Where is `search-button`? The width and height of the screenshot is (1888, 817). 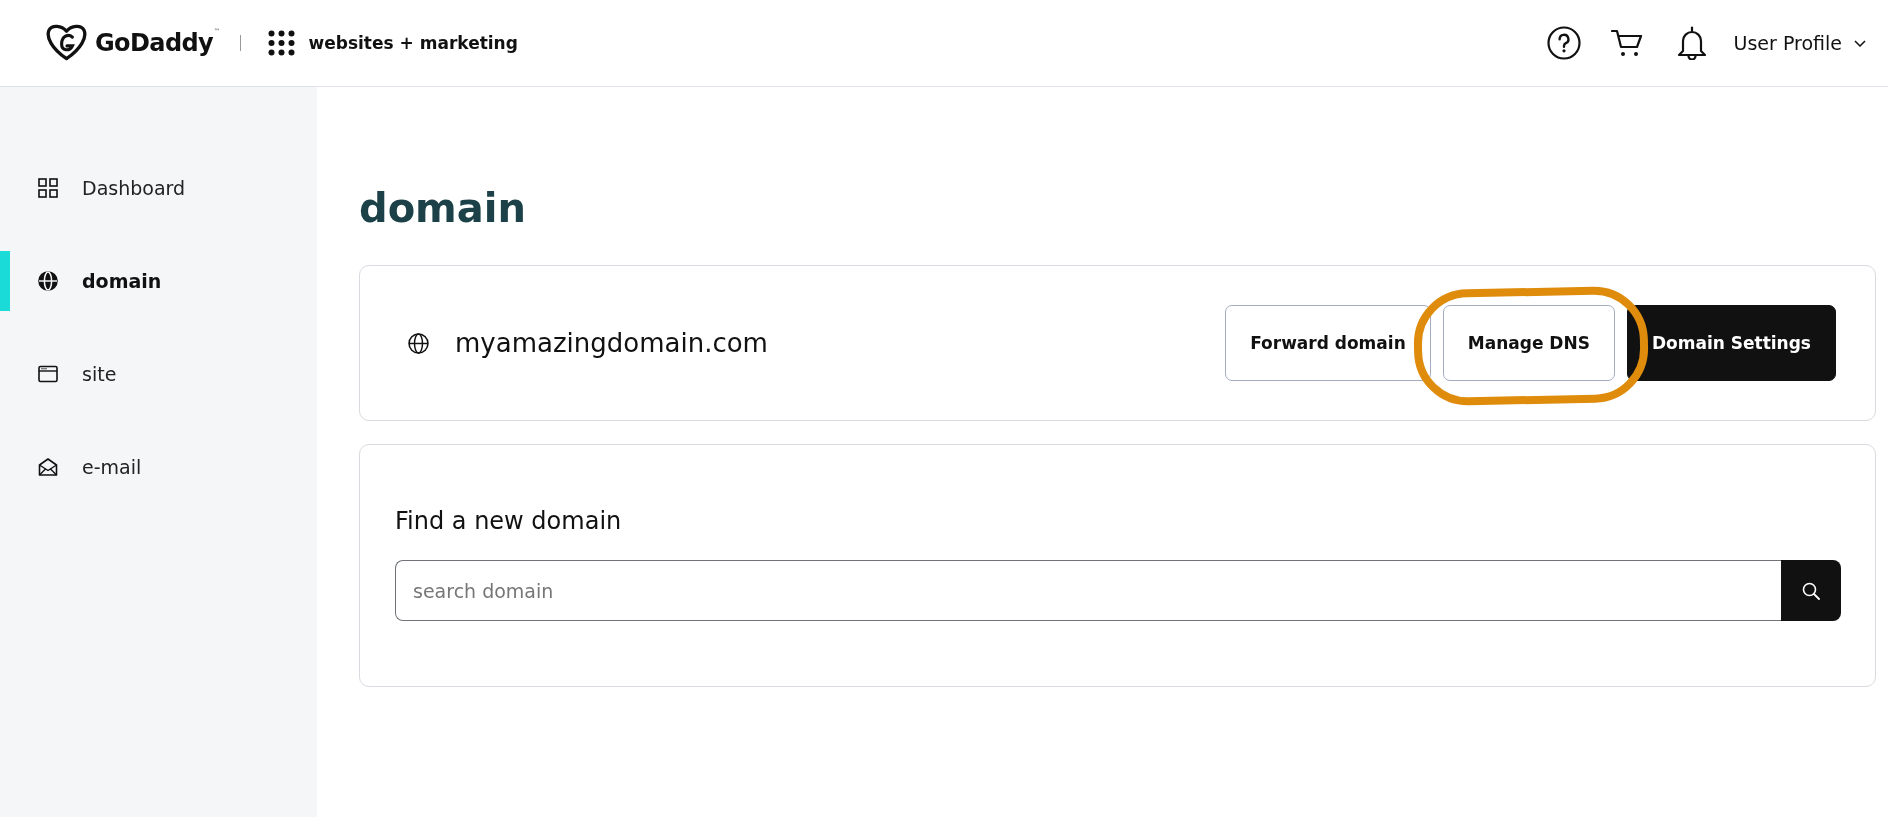
search-button is located at coordinates (1811, 590).